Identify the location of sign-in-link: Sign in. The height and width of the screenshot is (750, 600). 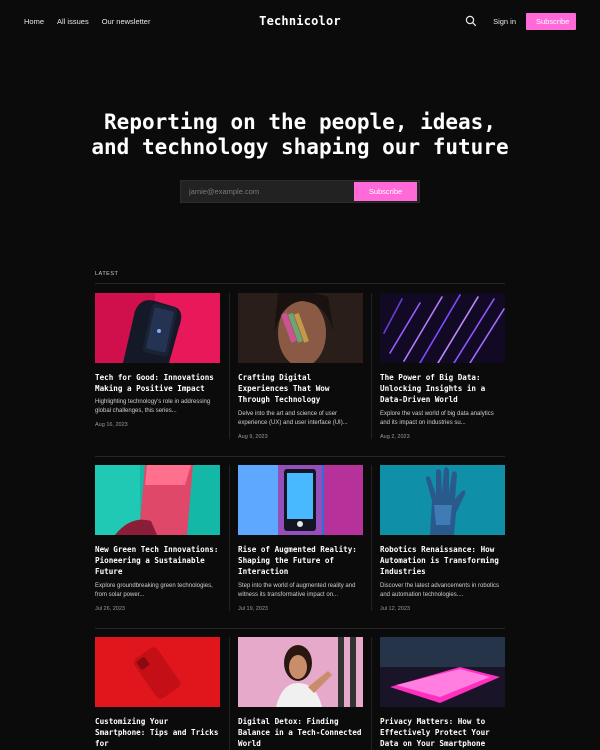
(504, 21).